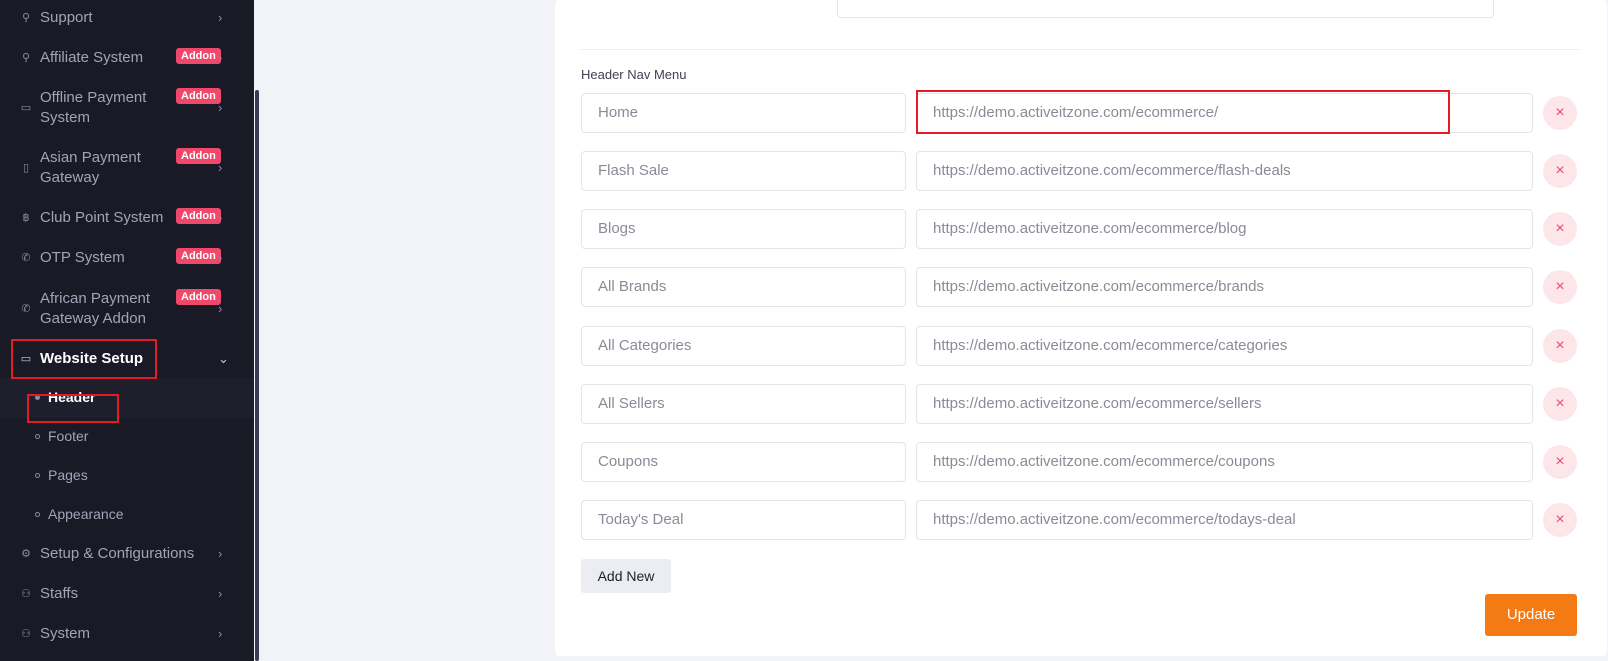 The height and width of the screenshot is (661, 1608). Describe the element at coordinates (127, 18) in the screenshot. I see `sidebar-item-support: ⚲ Support ›` at that location.